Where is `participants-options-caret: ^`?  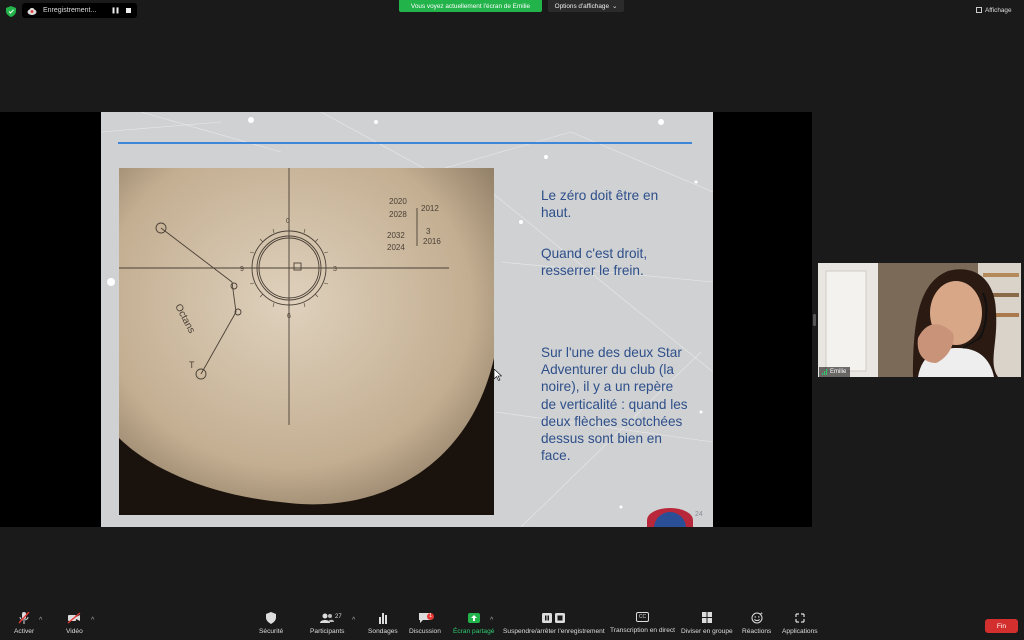
participants-options-caret: ^ is located at coordinates (353, 620).